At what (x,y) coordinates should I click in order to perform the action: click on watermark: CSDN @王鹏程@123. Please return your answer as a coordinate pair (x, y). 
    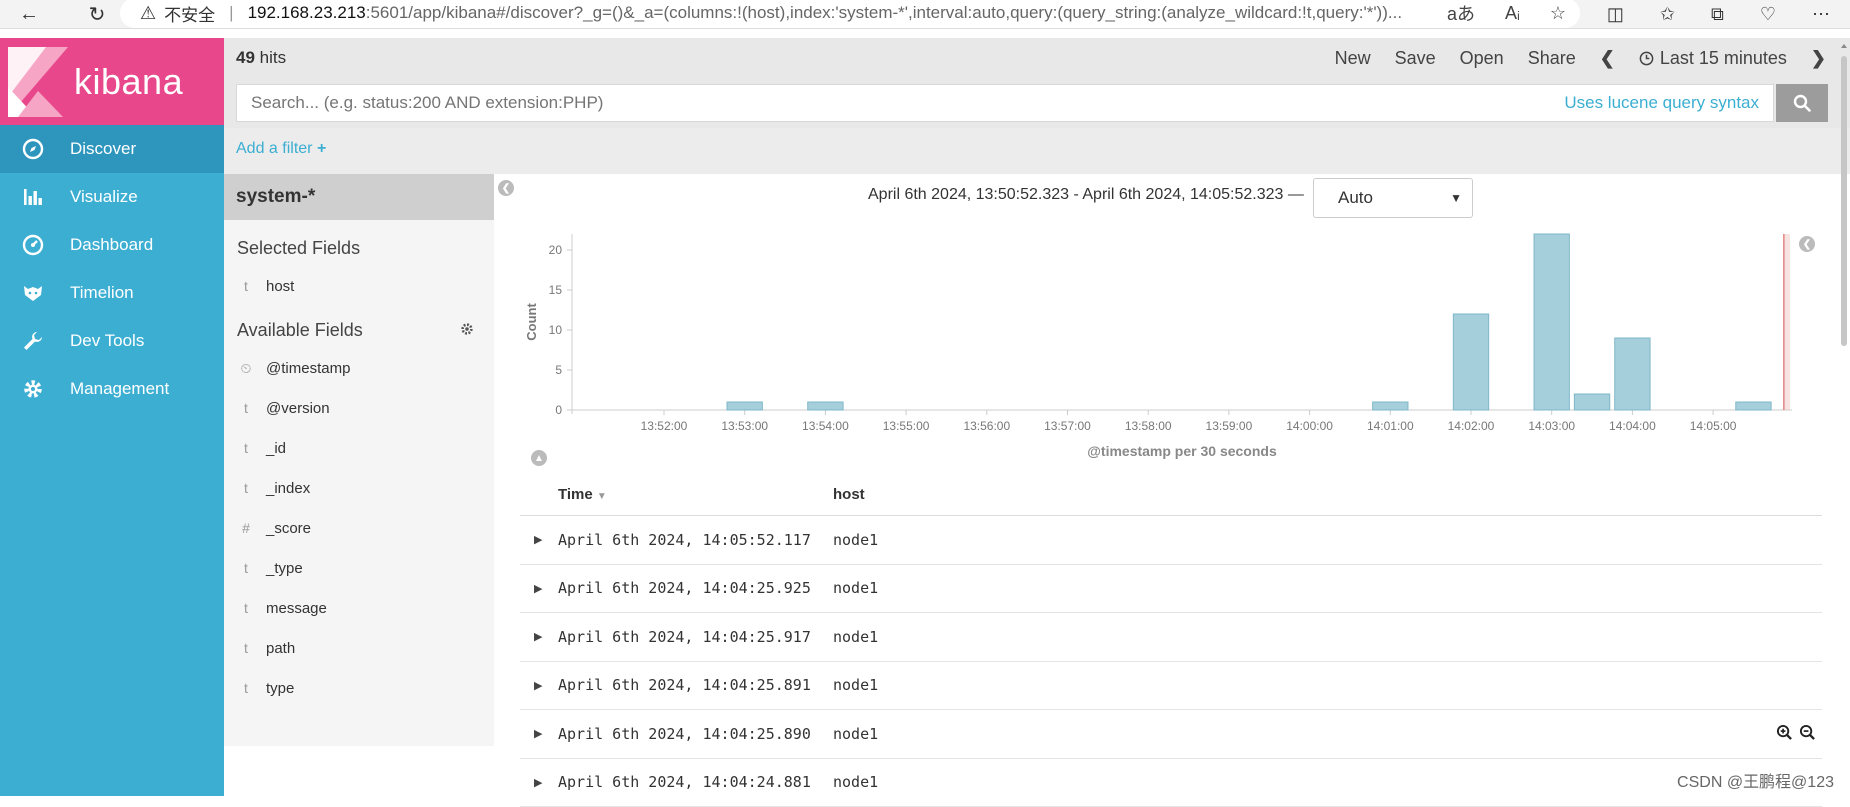
    Looking at the image, I should click on (1755, 780).